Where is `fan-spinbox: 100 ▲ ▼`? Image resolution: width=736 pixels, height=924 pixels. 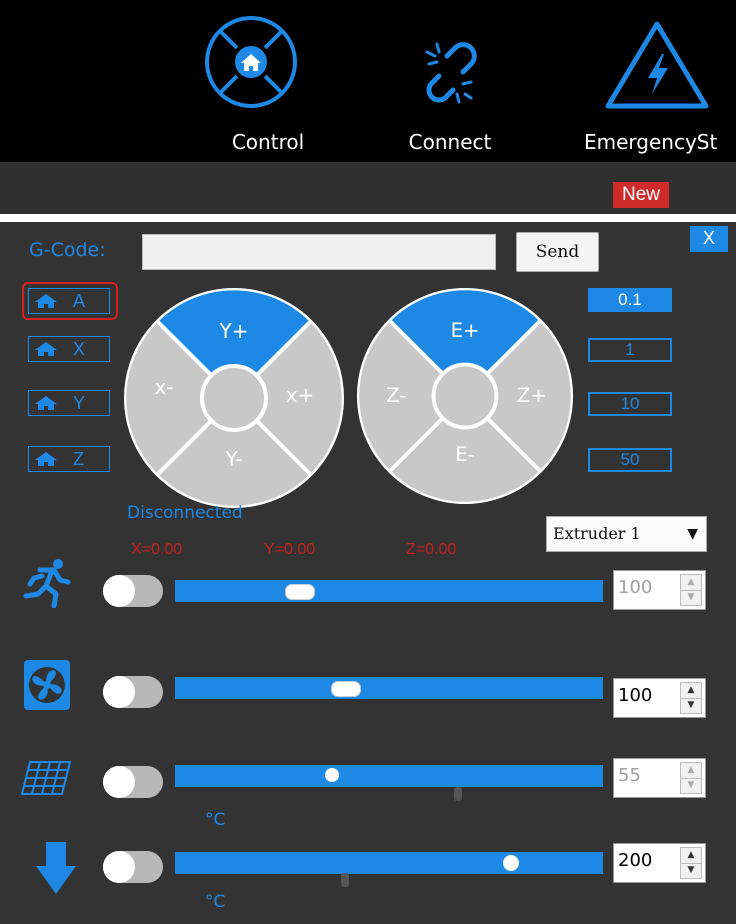
fan-spinbox: 100 ▲ ▼ is located at coordinates (659, 698).